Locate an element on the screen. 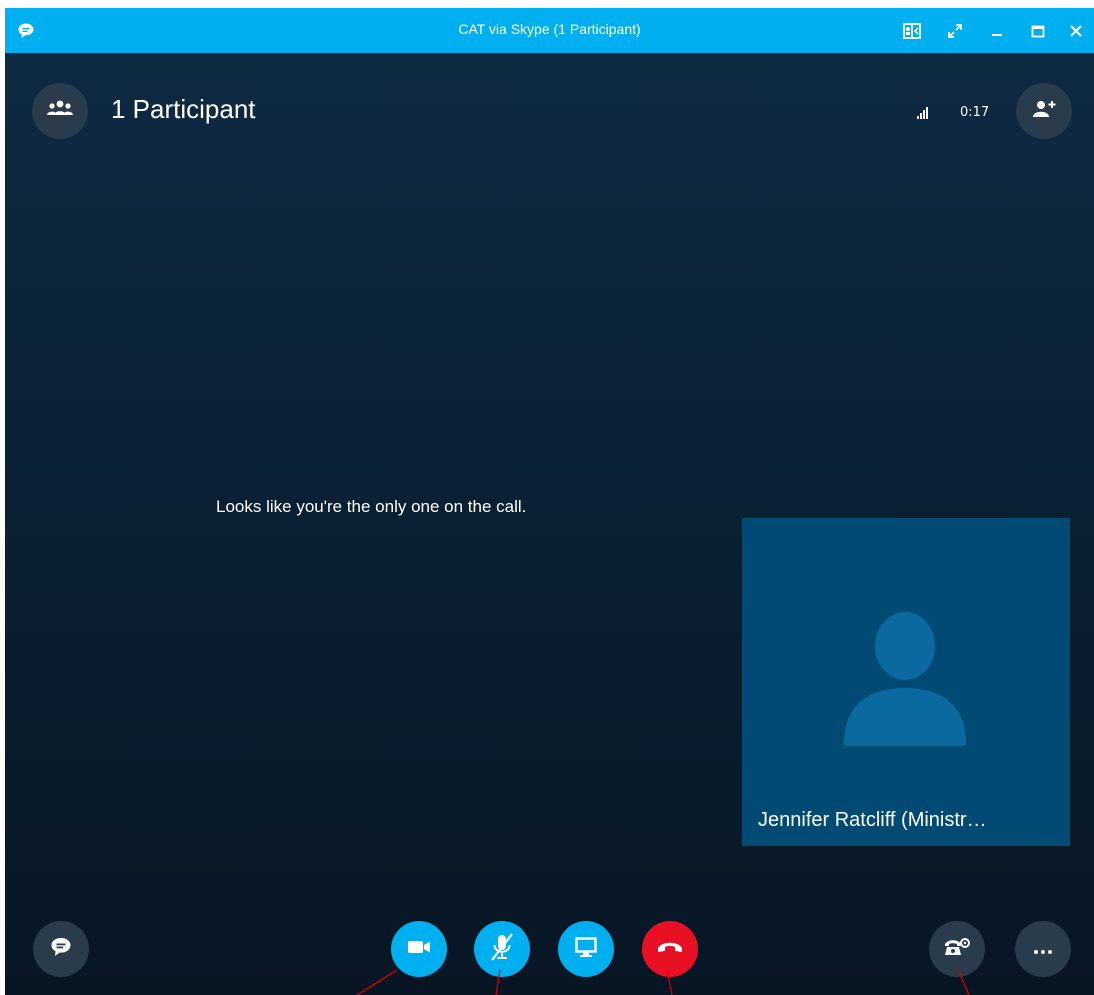  add-participant-button is located at coordinates (1044, 111).